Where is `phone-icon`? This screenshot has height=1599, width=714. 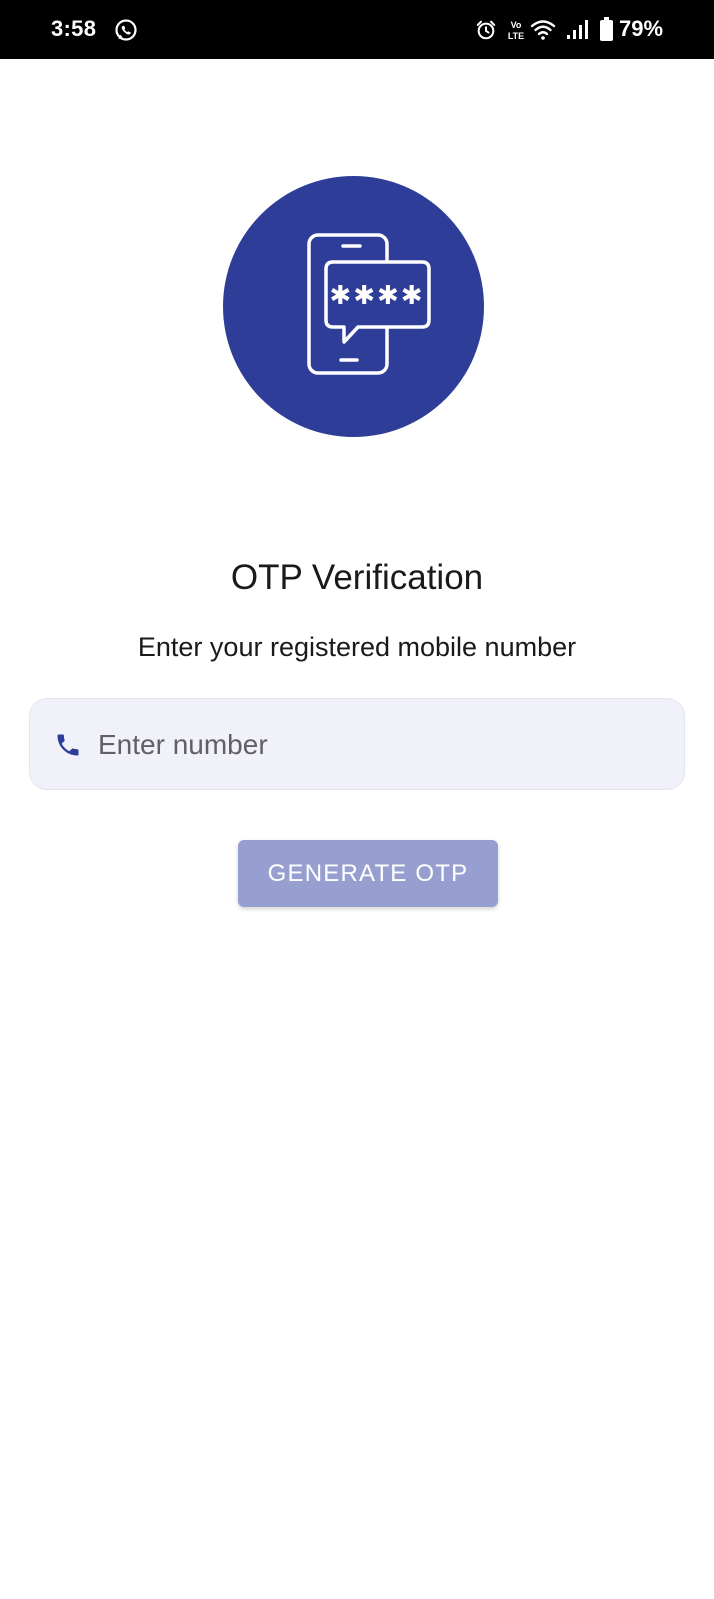 phone-icon is located at coordinates (68, 745).